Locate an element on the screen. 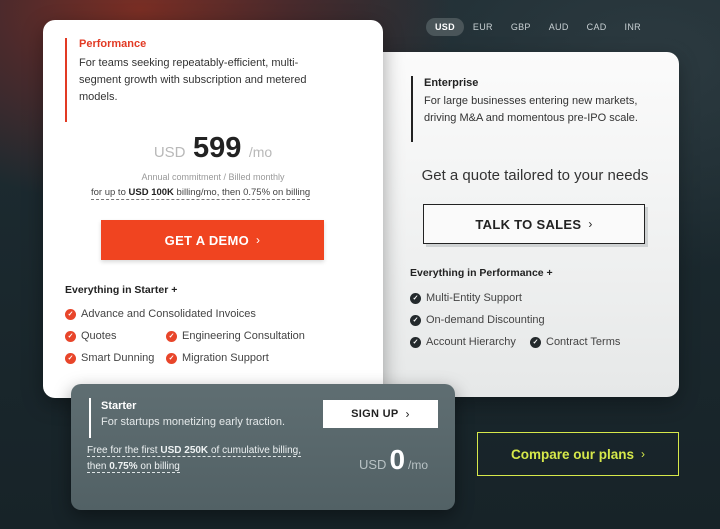  enterprise-feature-item: ✓ On-demand Discounting is located at coordinates (477, 320).